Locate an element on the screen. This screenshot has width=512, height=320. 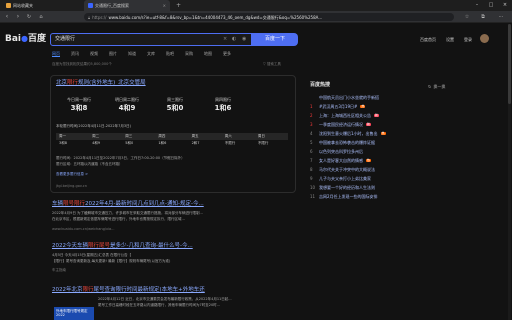
hot-search-title: 百度热搜 is located at coordinates (320, 85).